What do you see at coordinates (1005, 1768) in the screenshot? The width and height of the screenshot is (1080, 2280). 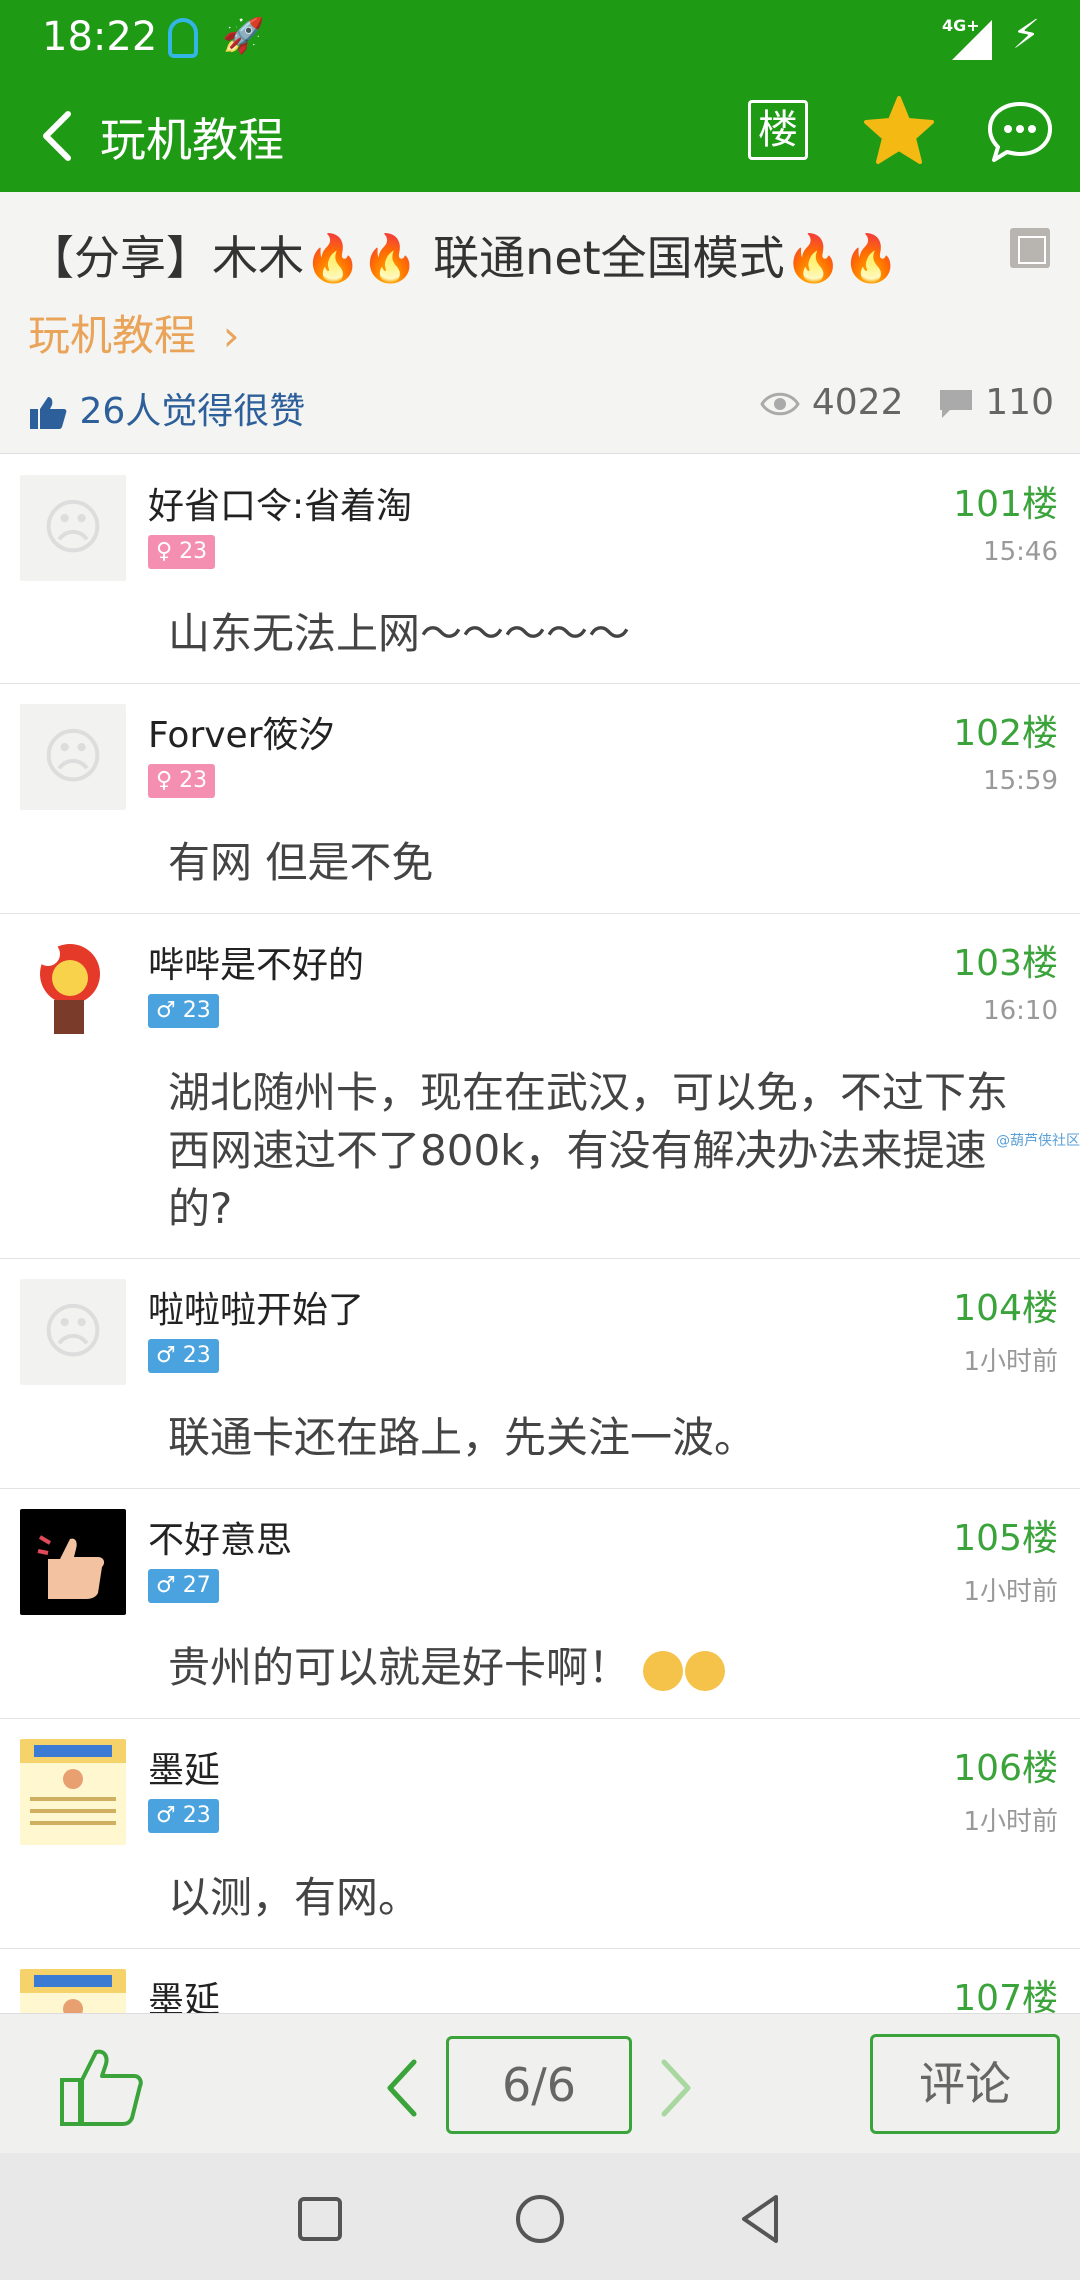 I see `floor-number: 106楼` at bounding box center [1005, 1768].